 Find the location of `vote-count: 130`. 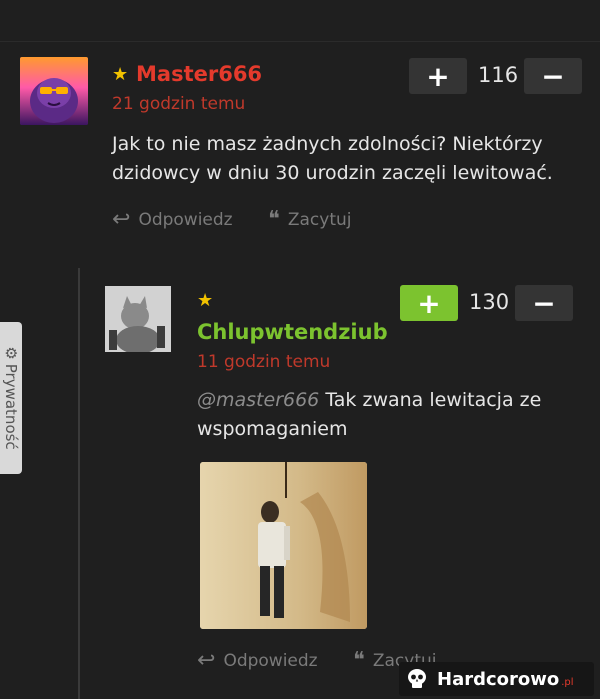

vote-count: 130 is located at coordinates (489, 302).